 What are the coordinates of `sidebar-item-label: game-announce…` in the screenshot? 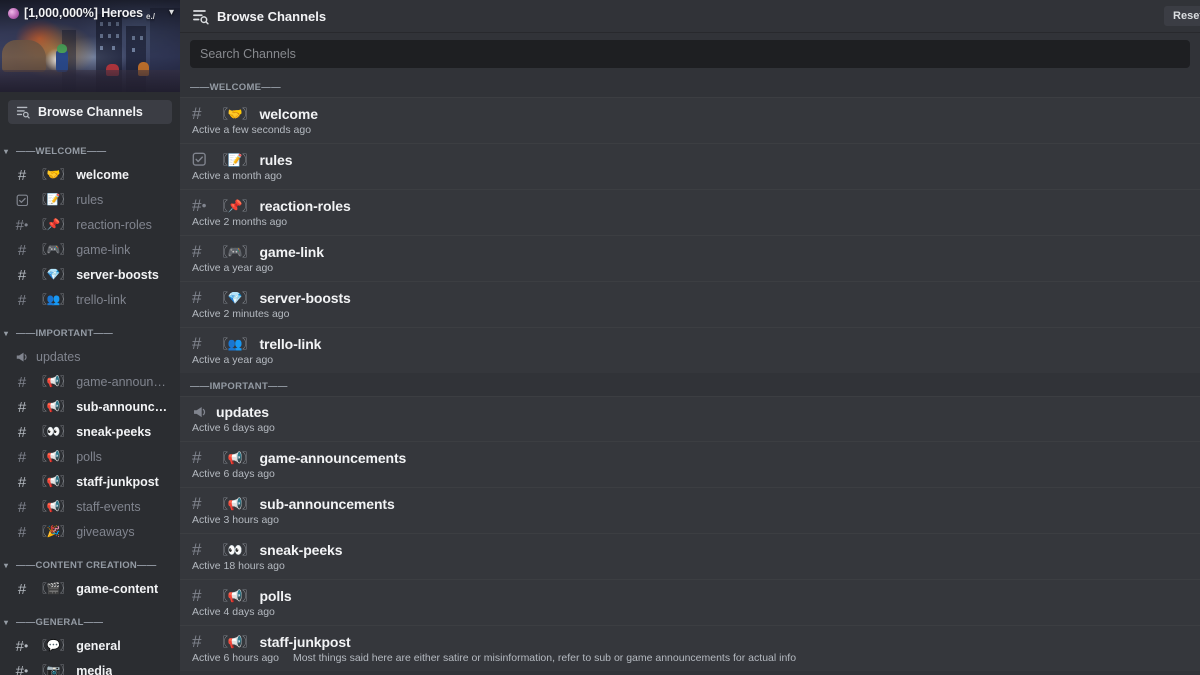 It's located at (122, 382).